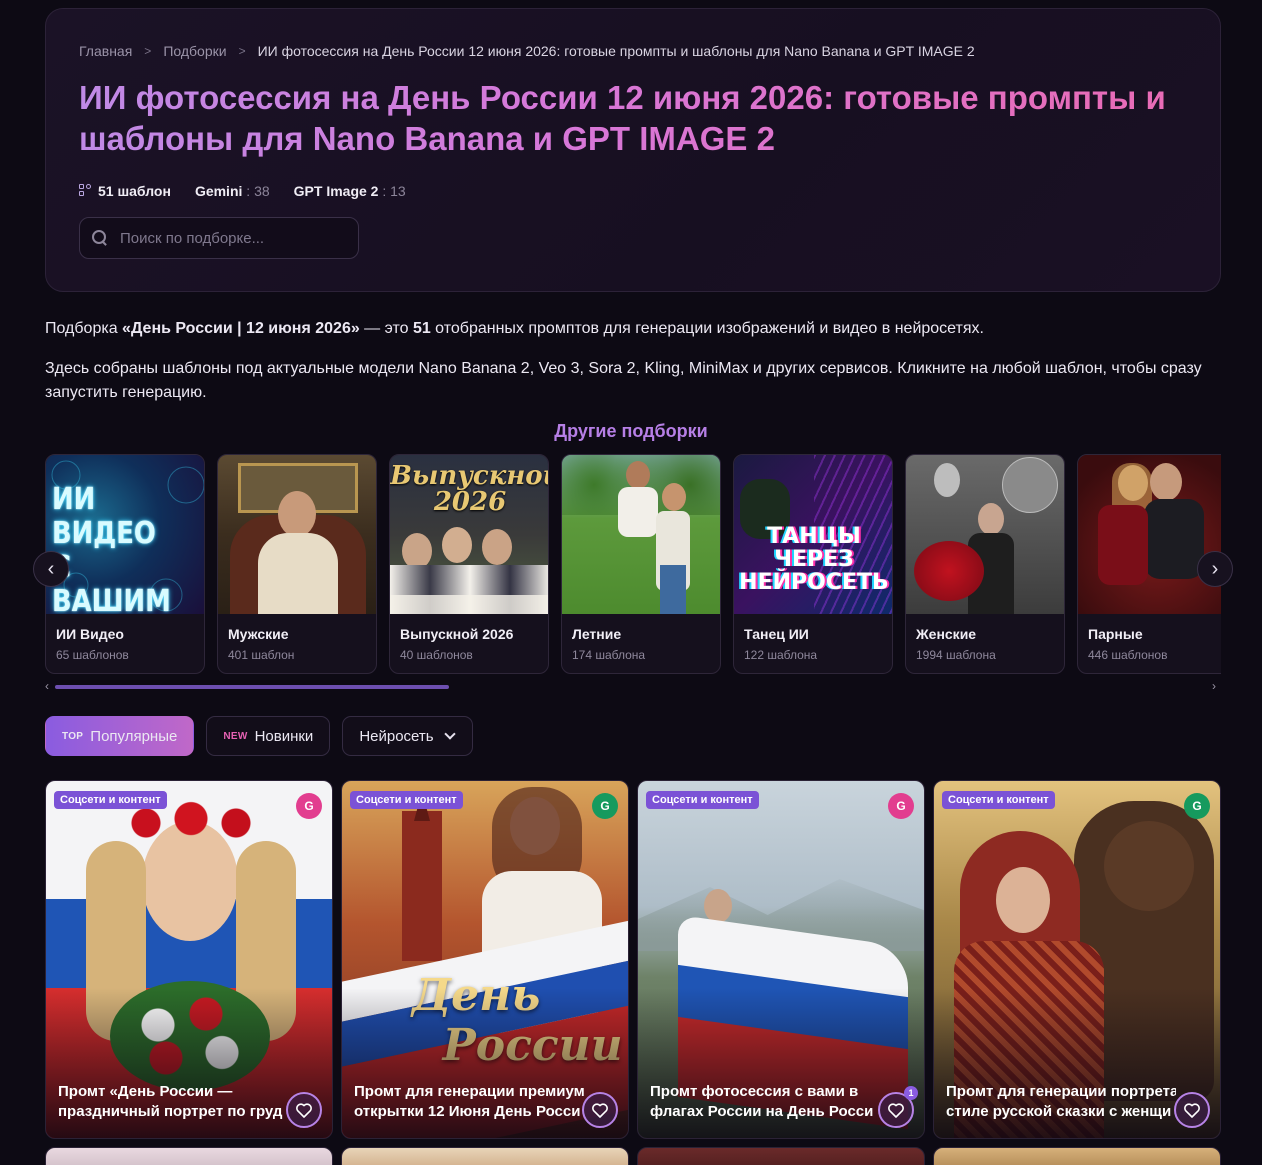 The image size is (1262, 1165). I want to click on collection-name: Парные, so click(1115, 634).